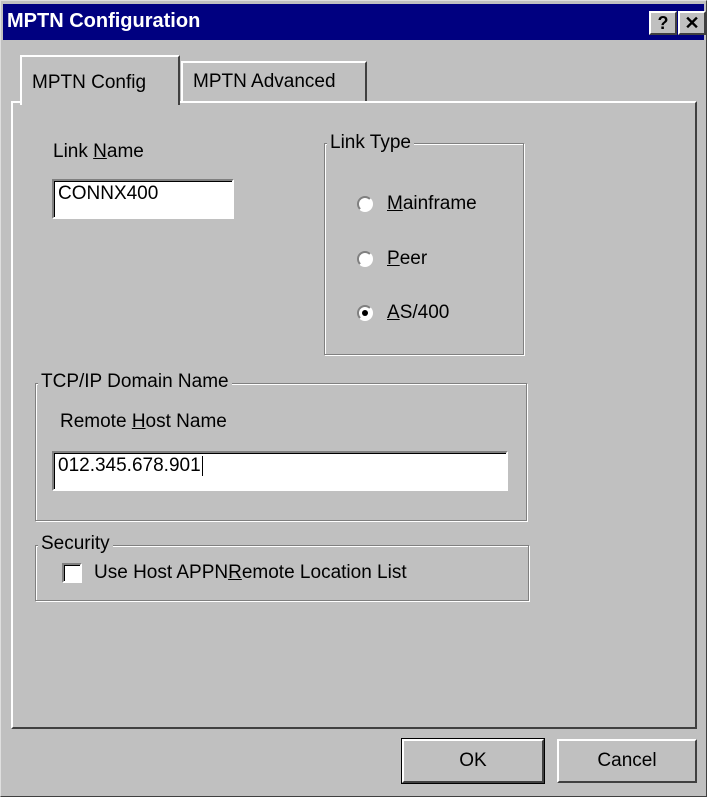 This screenshot has width=707, height=797. I want to click on remote-host-input: 012.345.678.901, so click(280, 471).